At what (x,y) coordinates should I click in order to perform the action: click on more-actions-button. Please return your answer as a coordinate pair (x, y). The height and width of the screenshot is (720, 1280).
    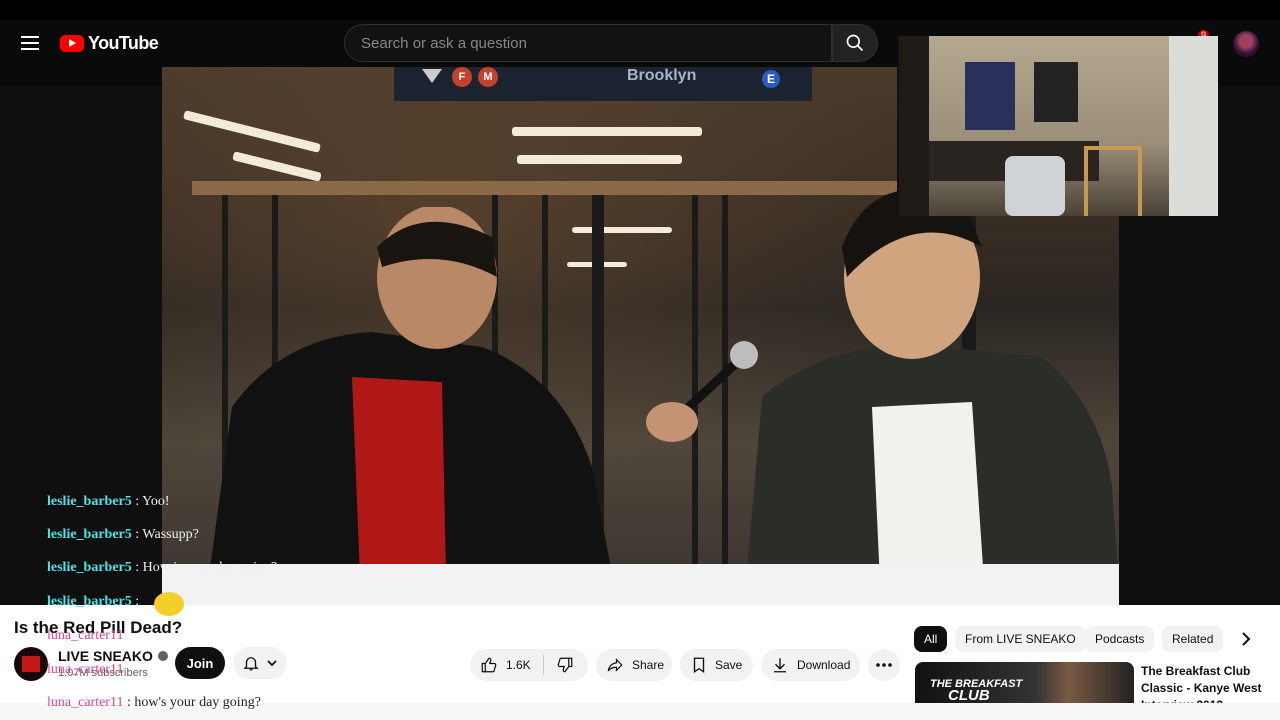
    Looking at the image, I should click on (884, 665).